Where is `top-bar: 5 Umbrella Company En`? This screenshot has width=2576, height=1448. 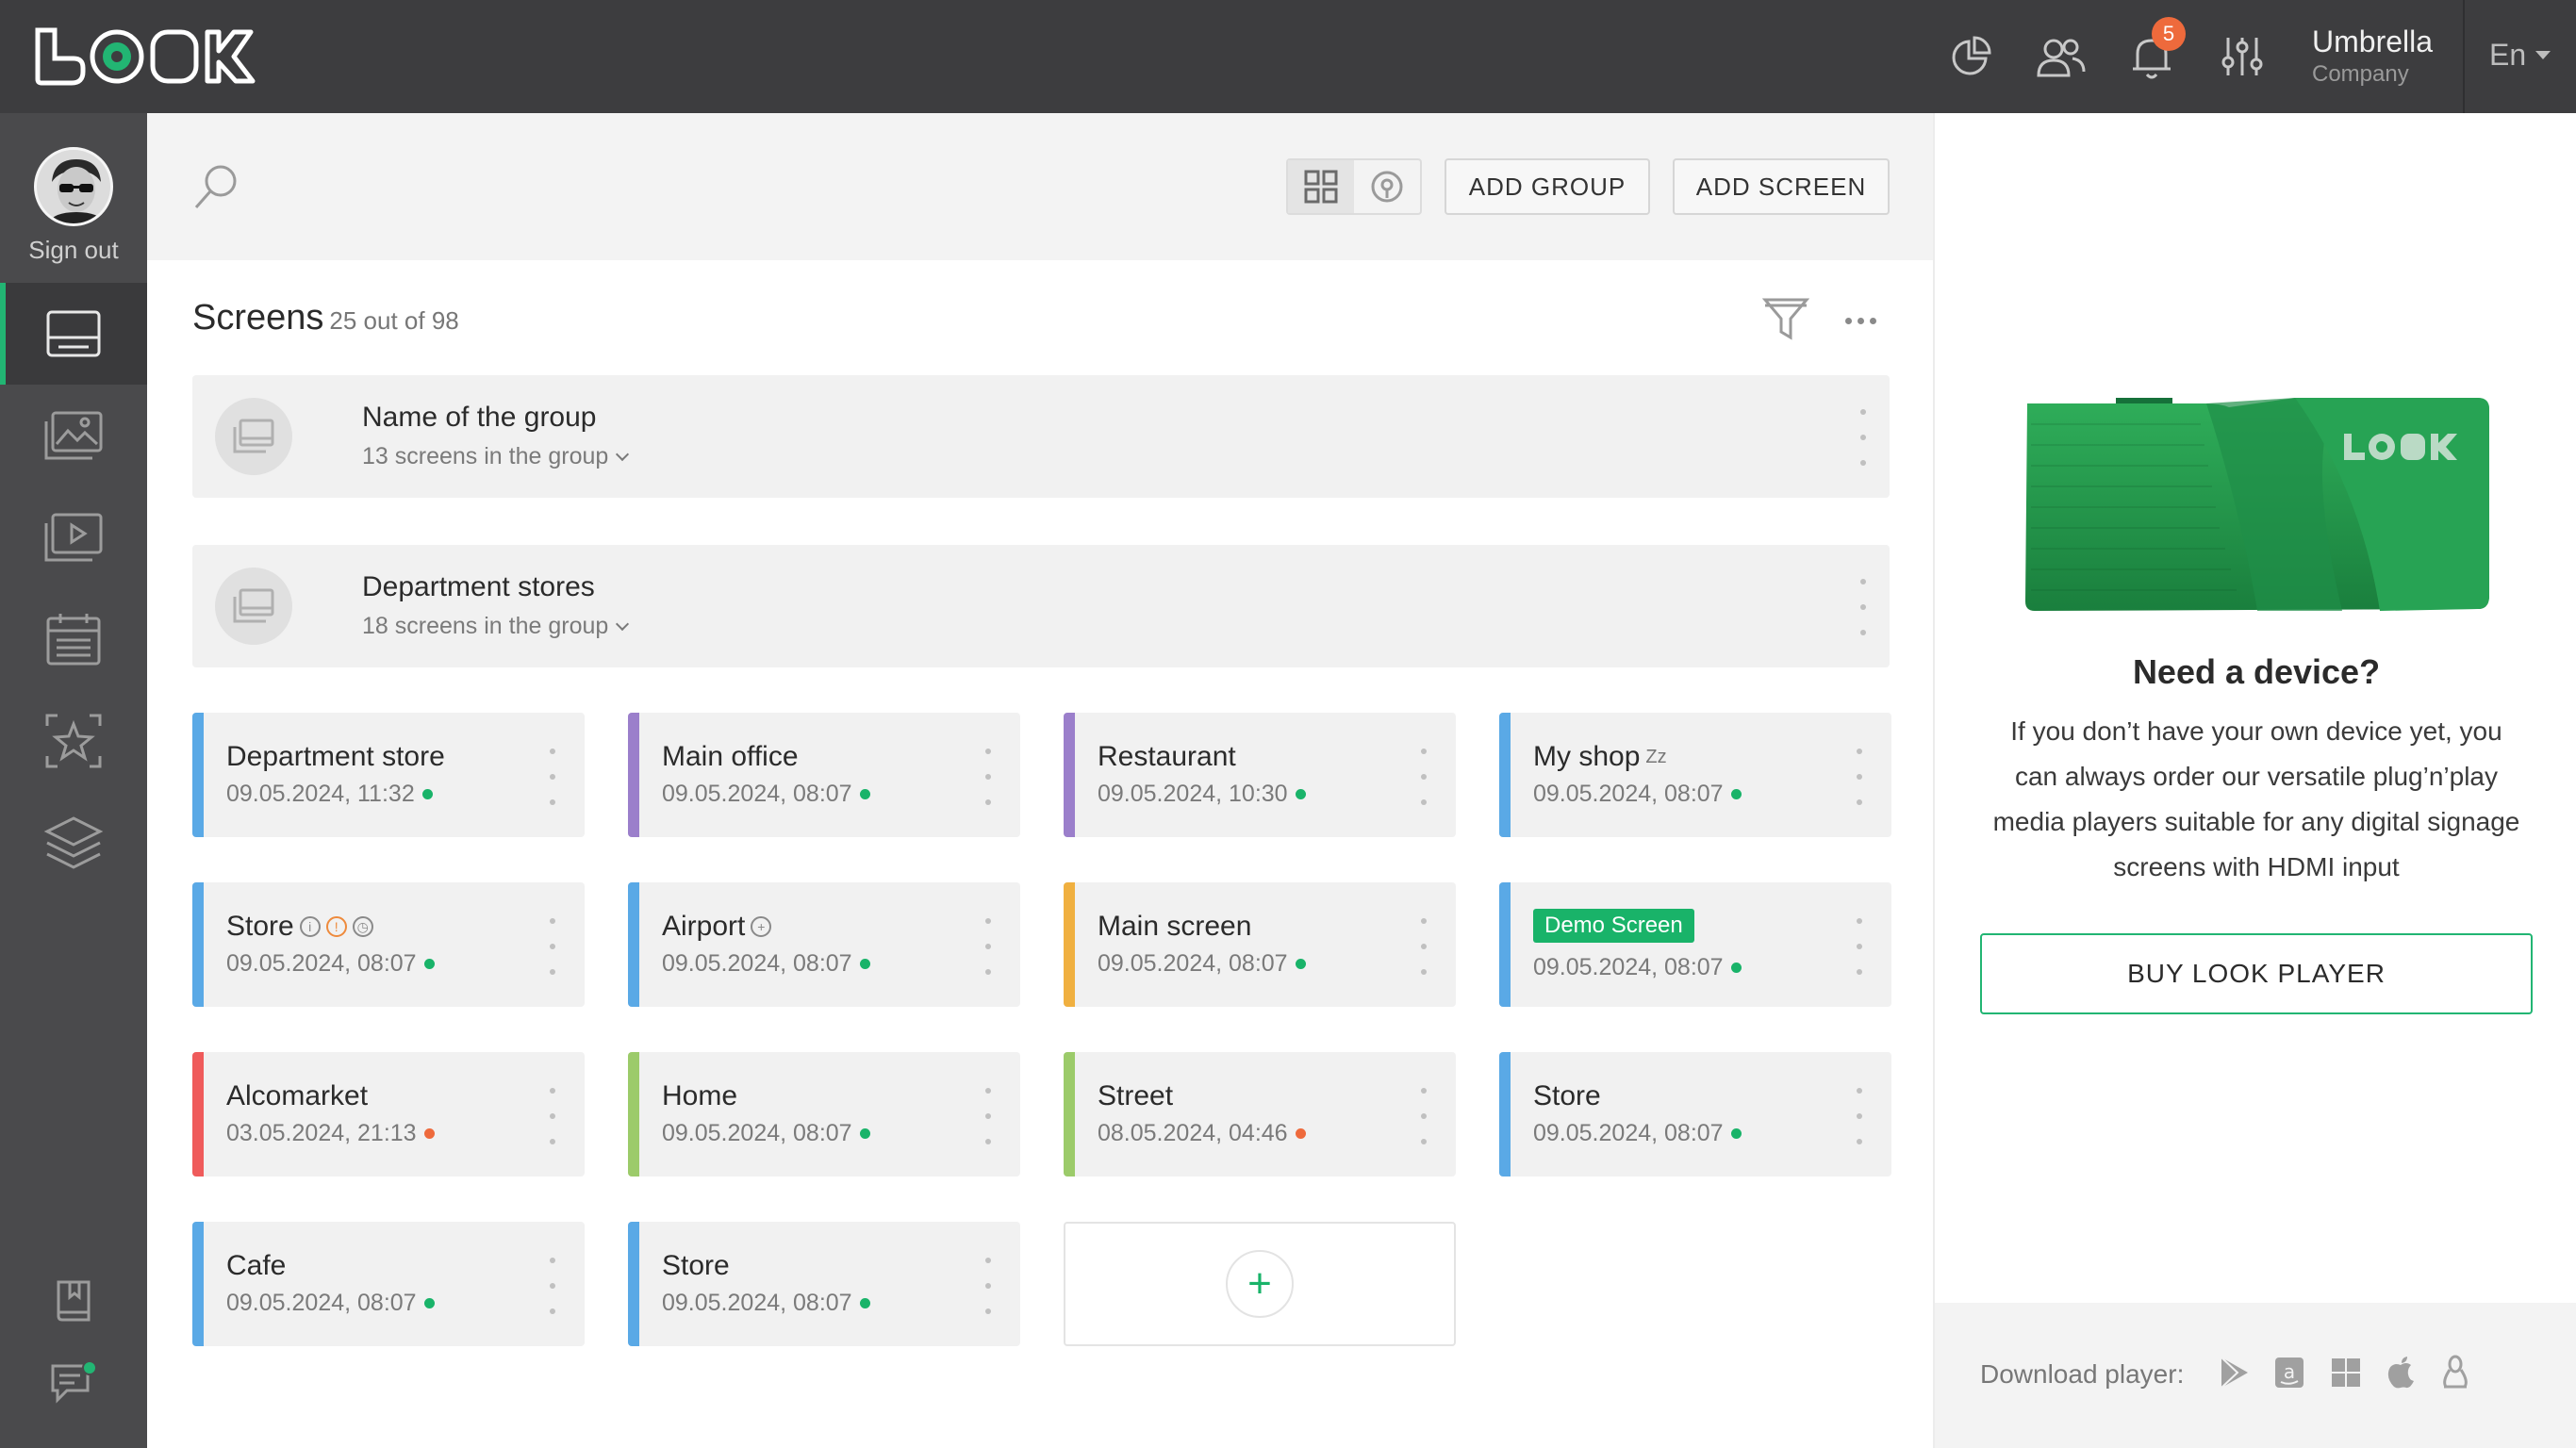 top-bar: 5 Umbrella Company En is located at coordinates (1288, 56).